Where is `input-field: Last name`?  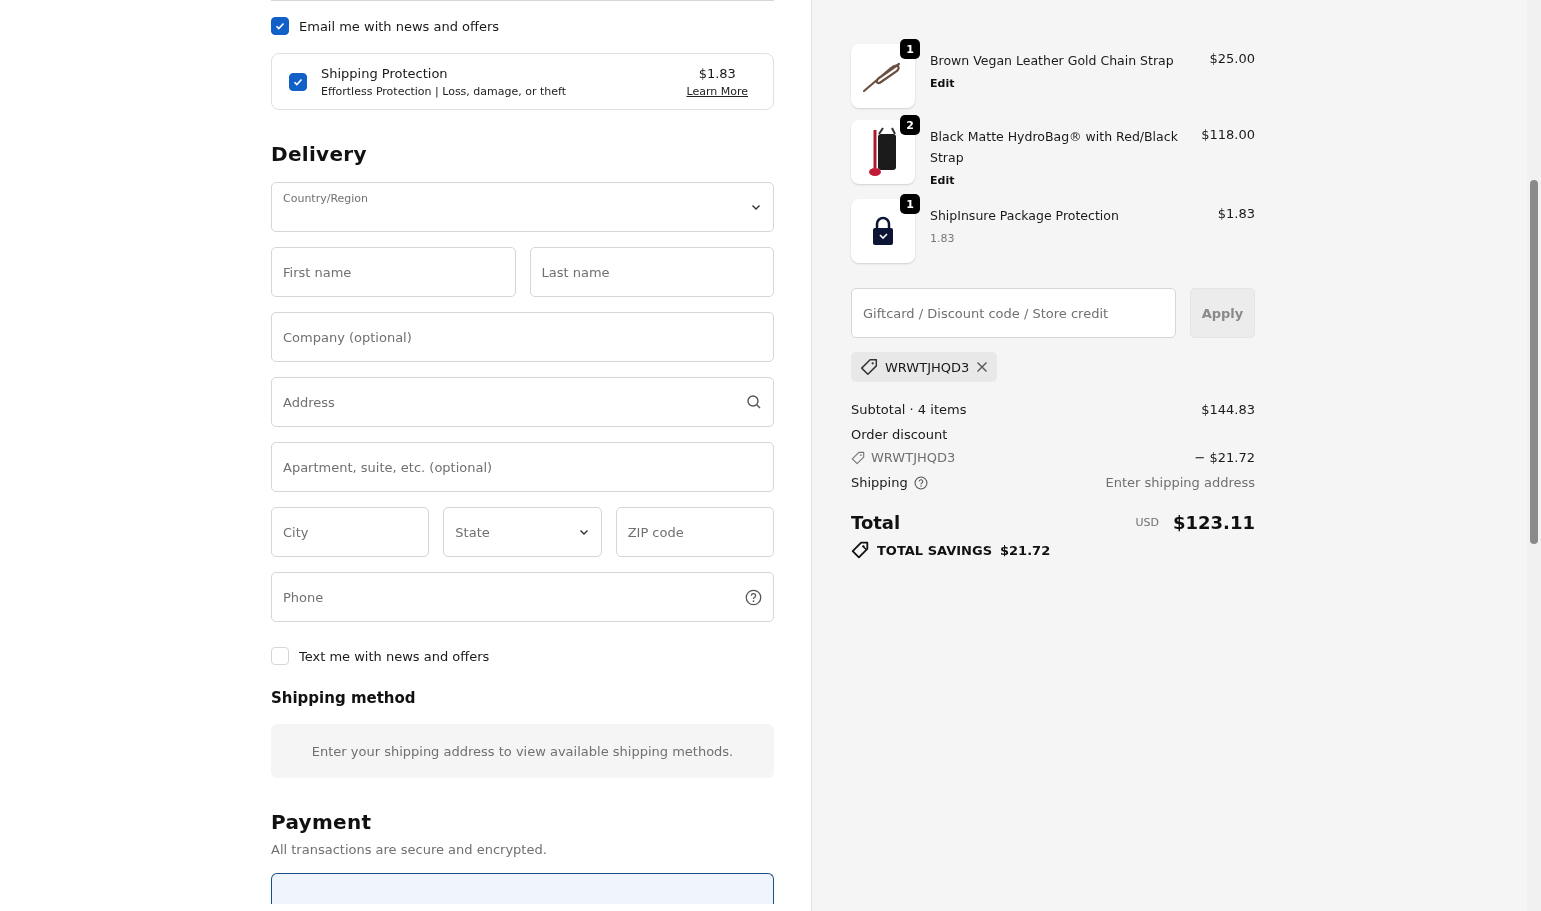 input-field: Last name is located at coordinates (651, 272).